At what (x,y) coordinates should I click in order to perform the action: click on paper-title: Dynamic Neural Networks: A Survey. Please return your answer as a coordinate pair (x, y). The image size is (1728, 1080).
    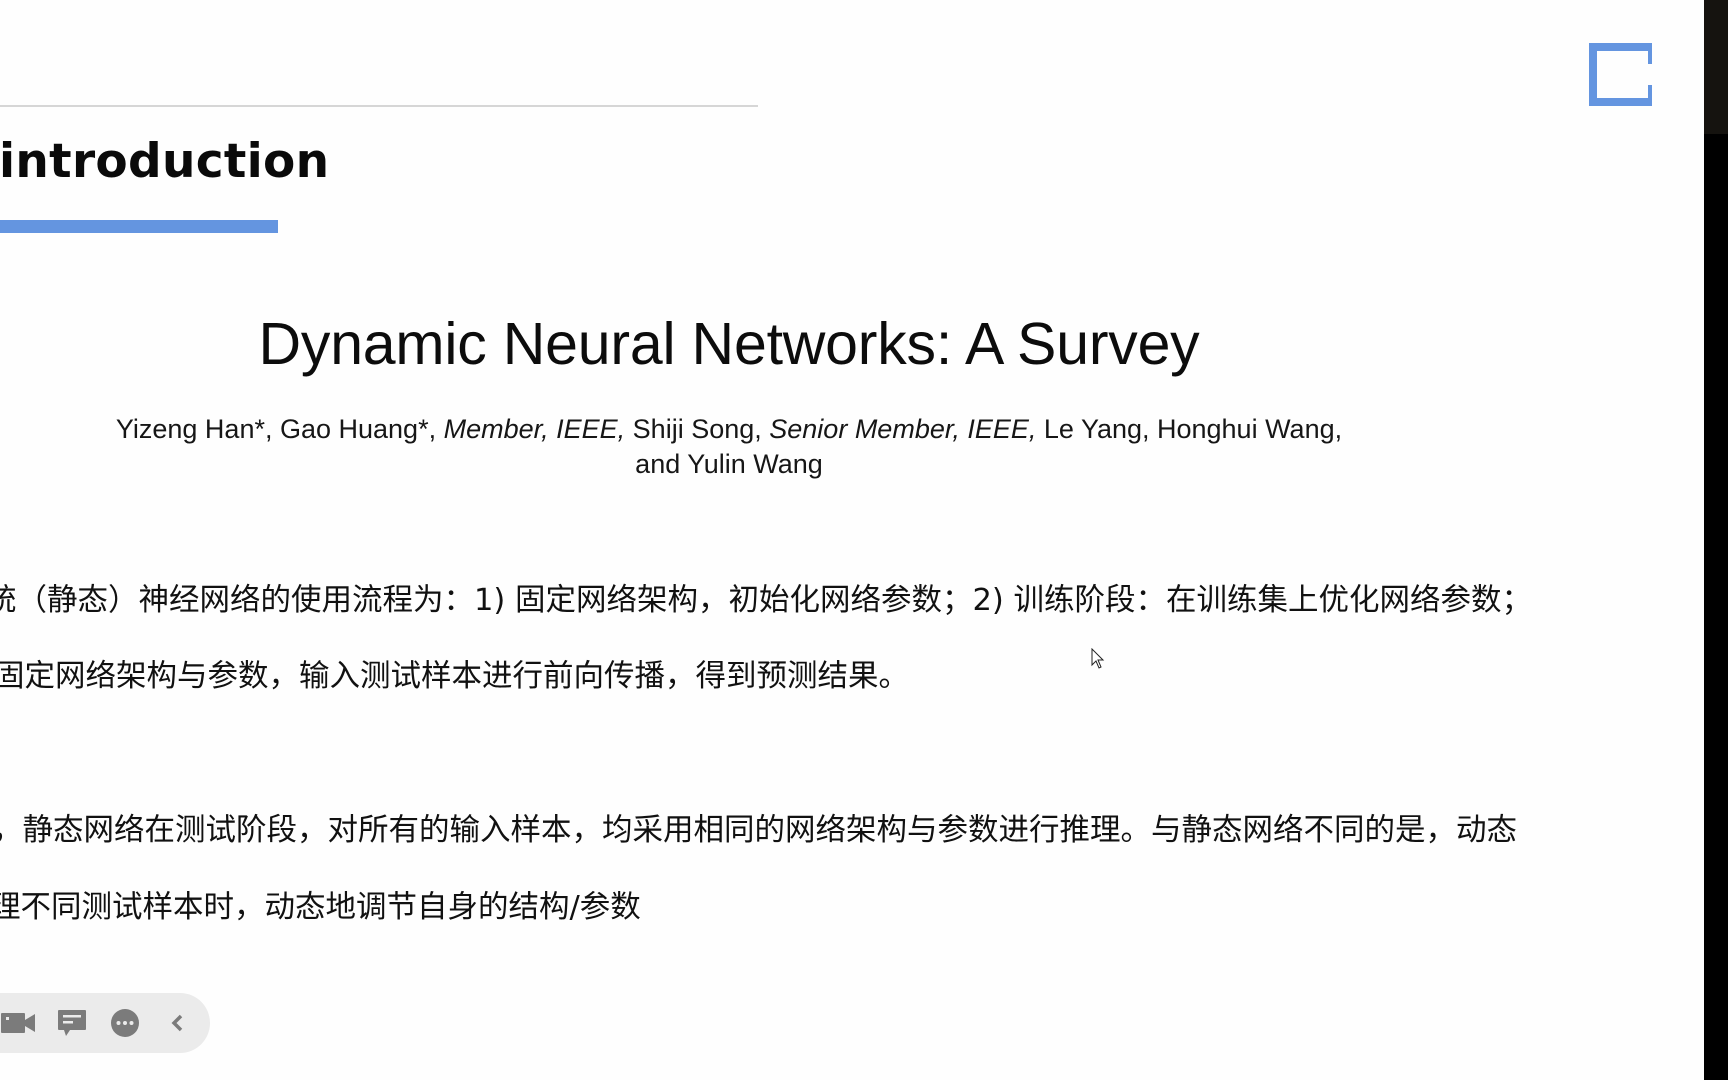
    Looking at the image, I should click on (729, 344).